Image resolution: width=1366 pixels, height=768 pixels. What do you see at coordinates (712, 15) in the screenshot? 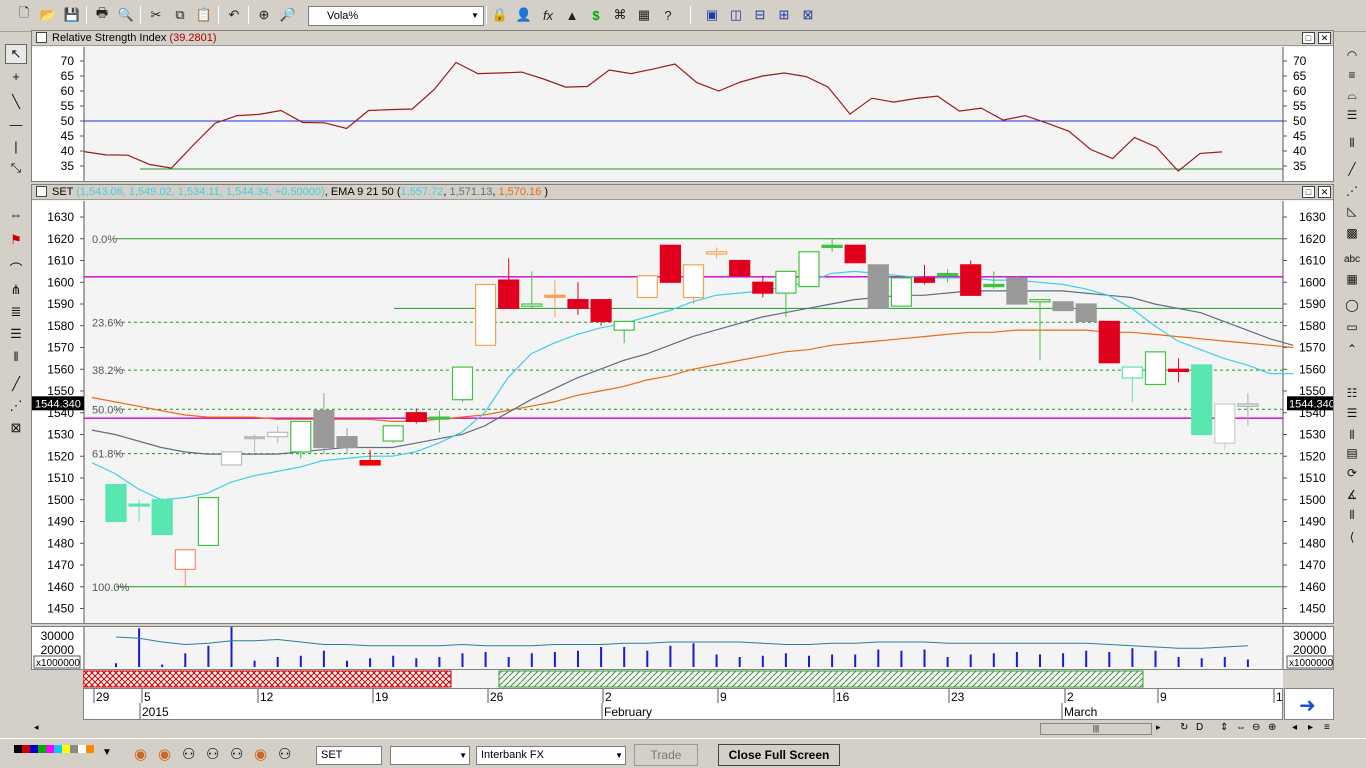
I see `window-cascade-icon: ▣` at bounding box center [712, 15].